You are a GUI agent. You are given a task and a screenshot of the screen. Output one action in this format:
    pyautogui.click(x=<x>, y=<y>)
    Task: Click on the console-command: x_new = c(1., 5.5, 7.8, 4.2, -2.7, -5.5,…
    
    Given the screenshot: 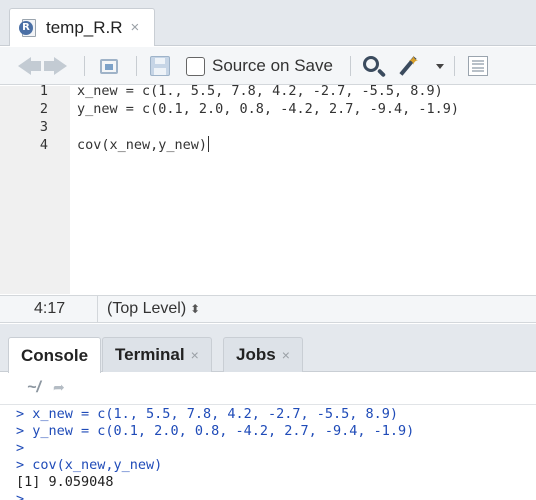 What is the action you would take?
    pyautogui.click(x=211, y=414)
    